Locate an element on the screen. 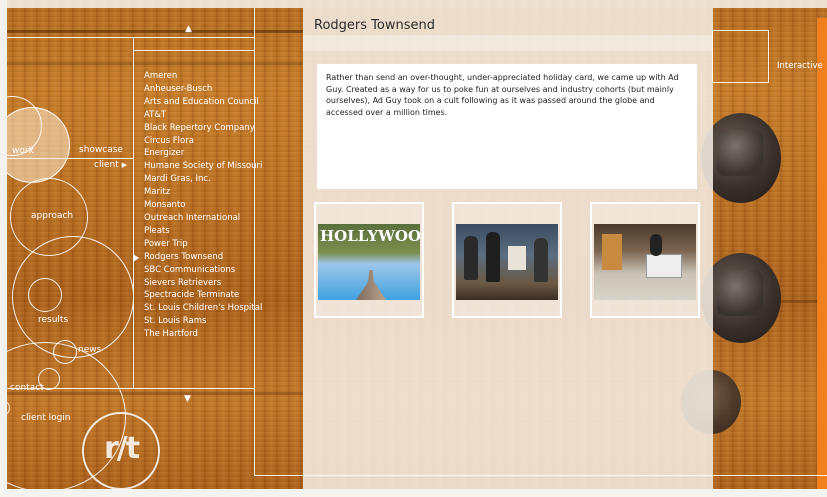  bottom-frame is located at coordinates (413, 493).